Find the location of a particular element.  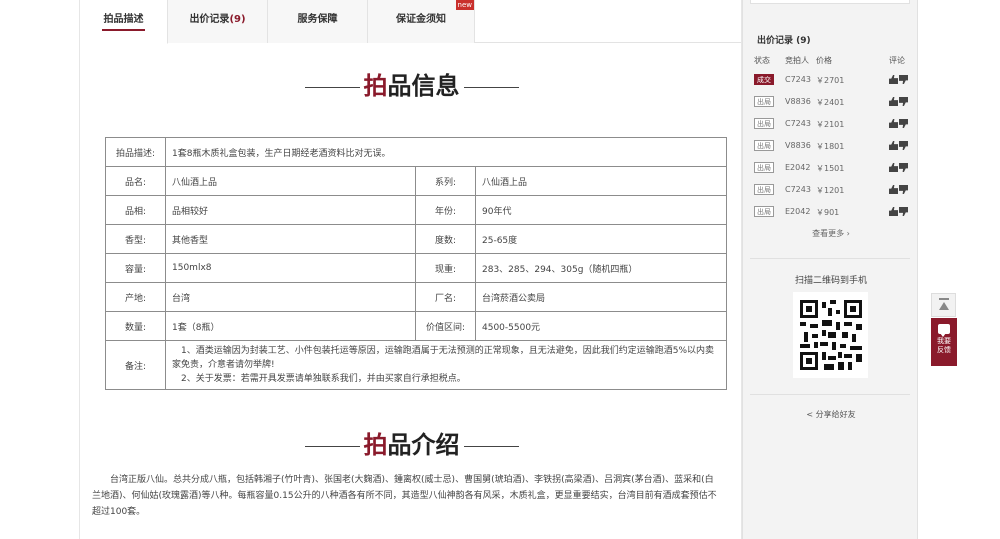

tab-bar: 拍品描述 出价记录(9) 服务保障 保证金须知 new is located at coordinates (410, 22).